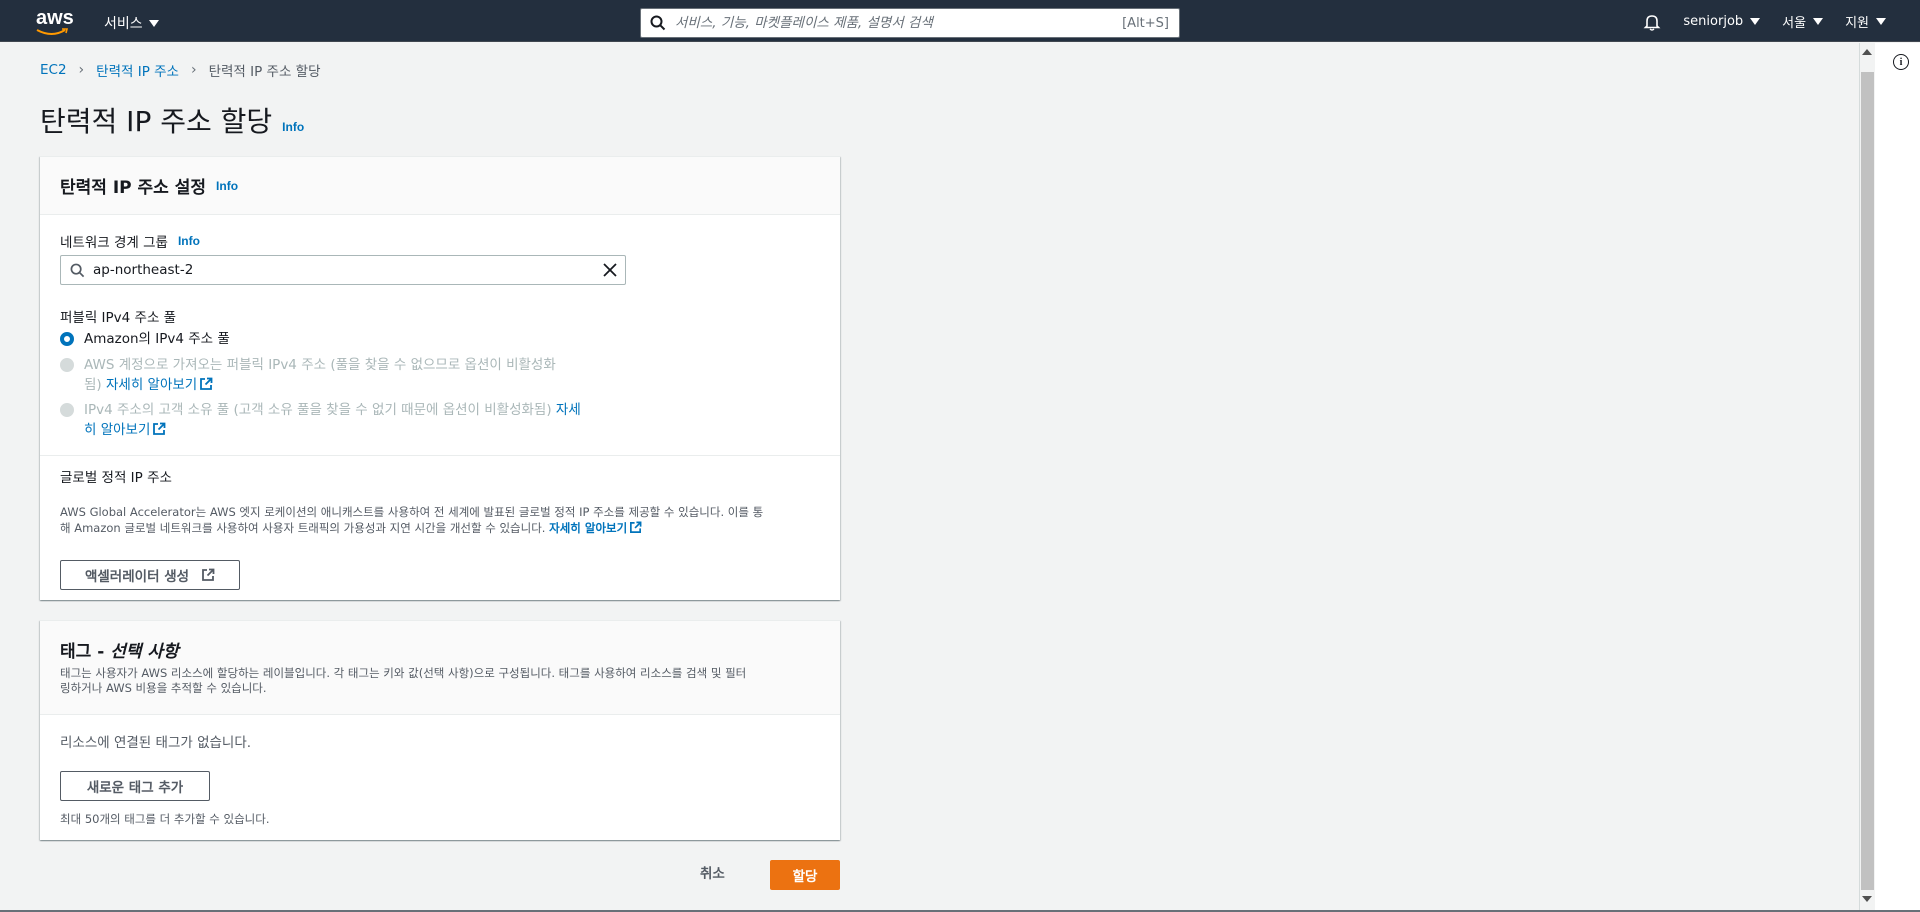 The width and height of the screenshot is (1920, 912). I want to click on breadcrumb-current: 탄력적 IP 주소 할당, so click(264, 72).